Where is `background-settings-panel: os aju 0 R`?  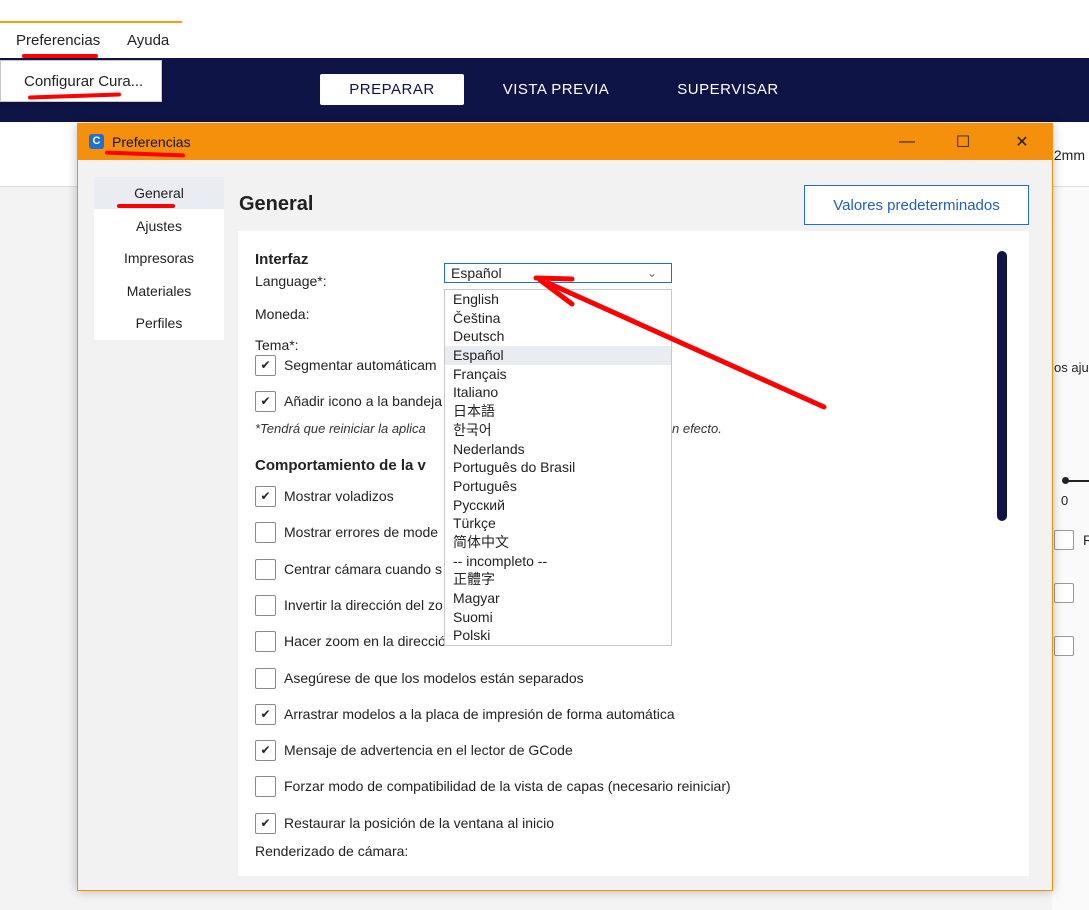 background-settings-panel: os aju 0 R is located at coordinates (1070, 548).